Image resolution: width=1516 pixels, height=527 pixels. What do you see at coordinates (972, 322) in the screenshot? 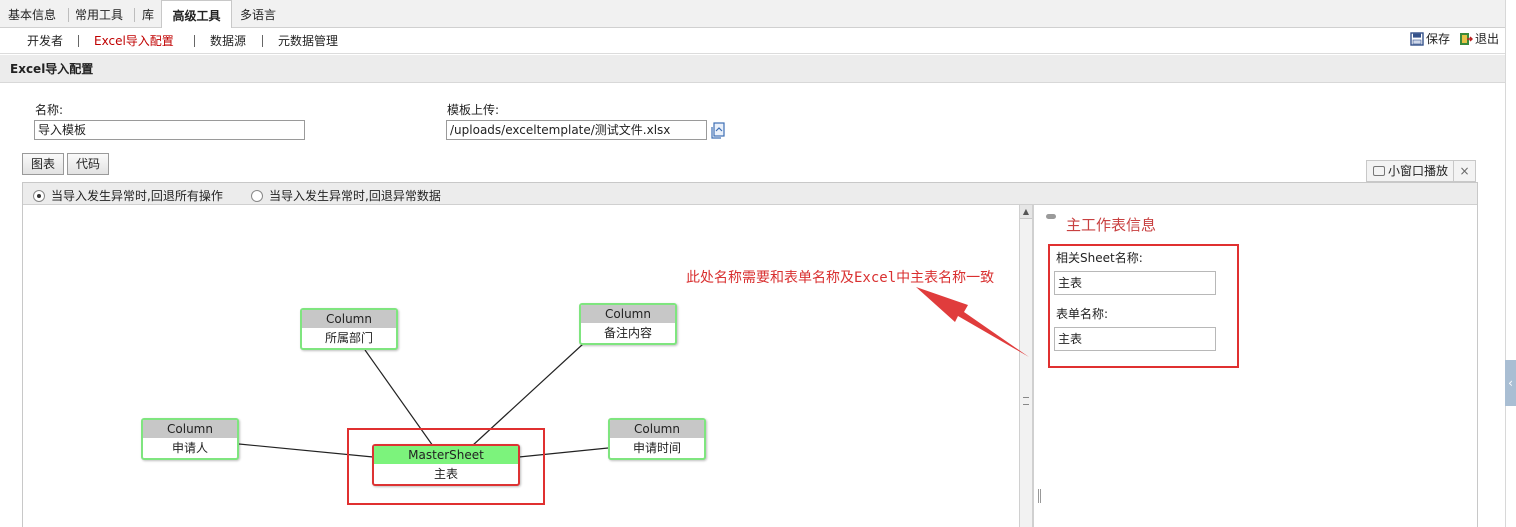
I see `annotation-arrow-icon` at bounding box center [972, 322].